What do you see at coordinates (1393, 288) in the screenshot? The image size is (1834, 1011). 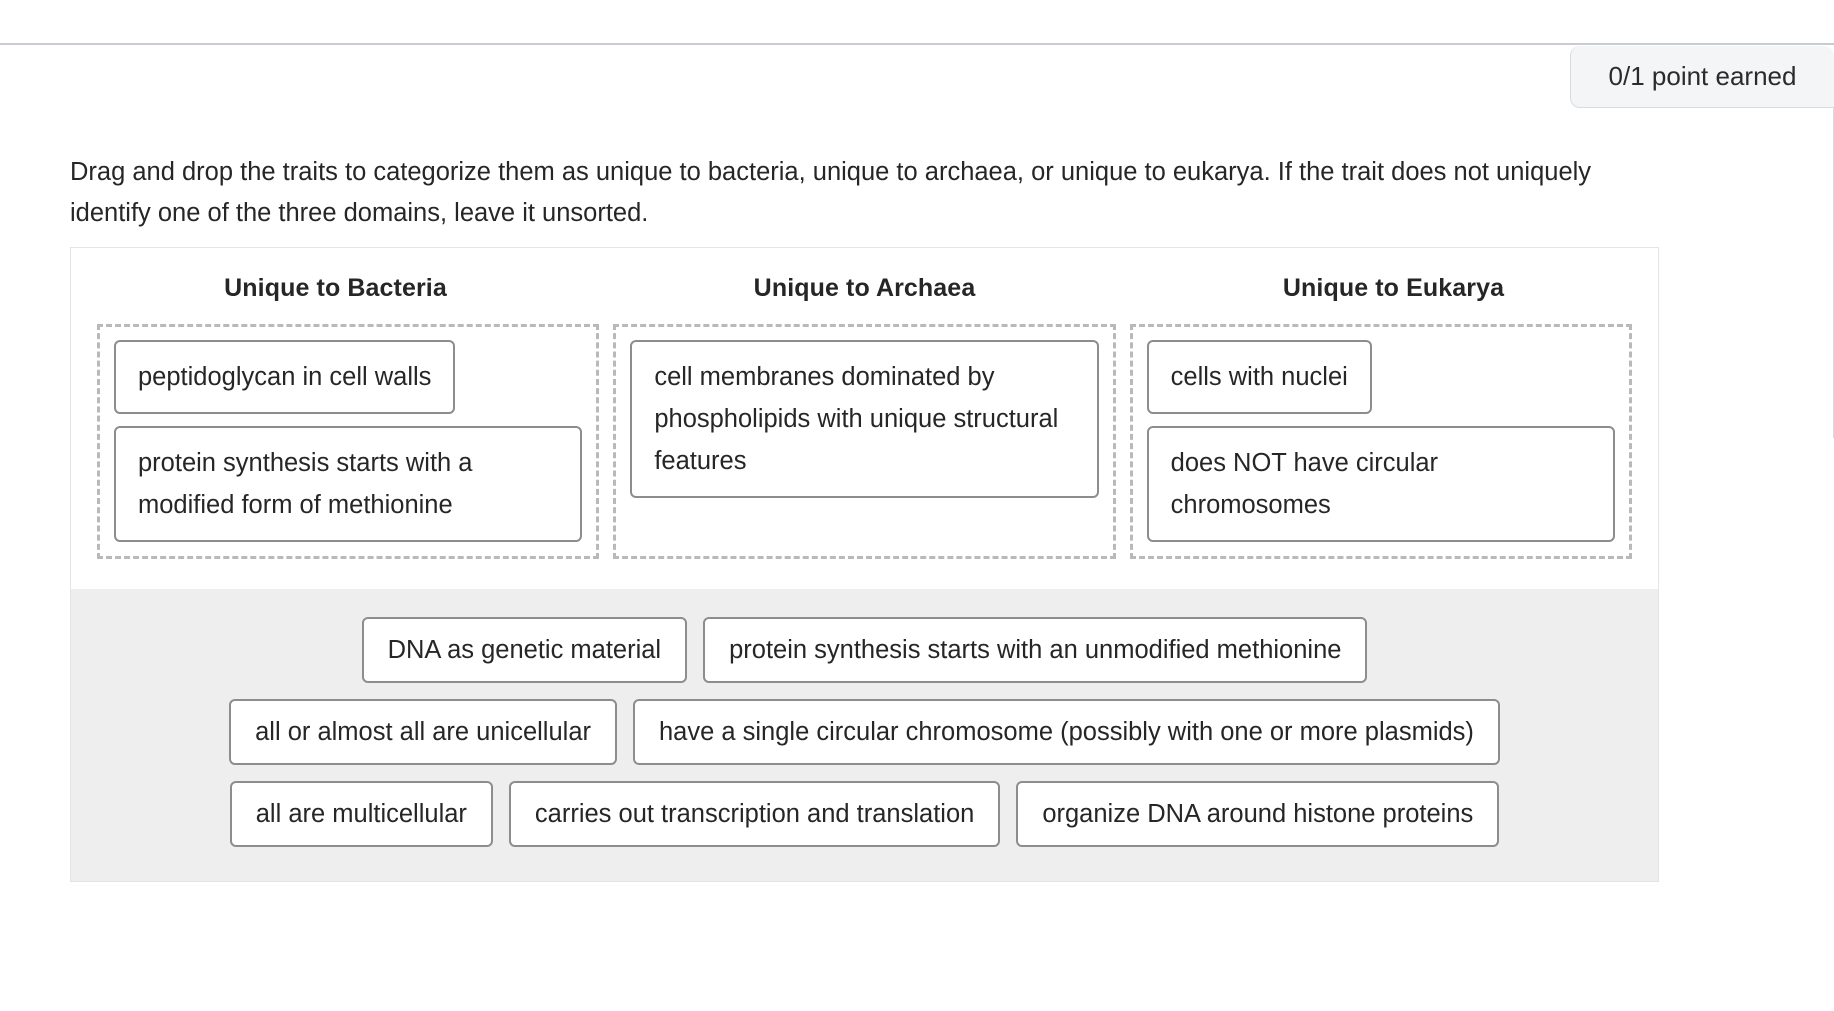 I see `column-header-eukarya: Unique to Eukarya` at bounding box center [1393, 288].